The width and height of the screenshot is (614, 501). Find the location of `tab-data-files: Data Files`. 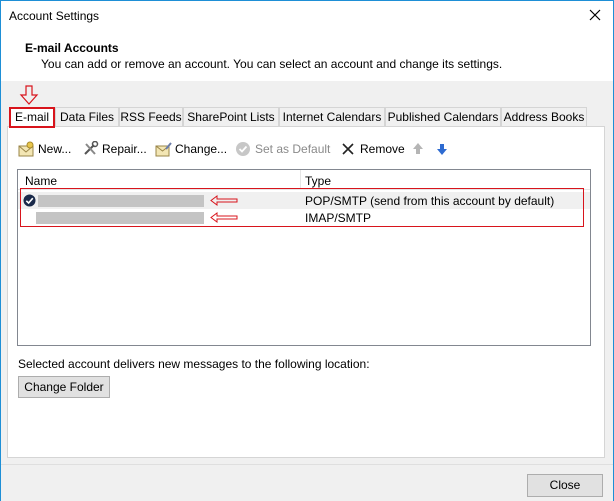

tab-data-files: Data Files is located at coordinates (87, 117).